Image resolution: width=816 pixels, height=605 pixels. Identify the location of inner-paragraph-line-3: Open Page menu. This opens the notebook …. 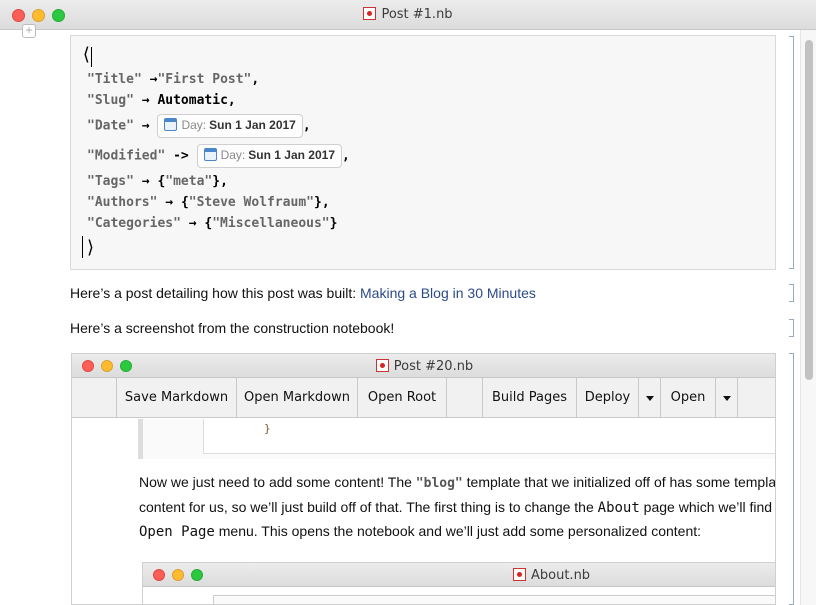
(420, 531).